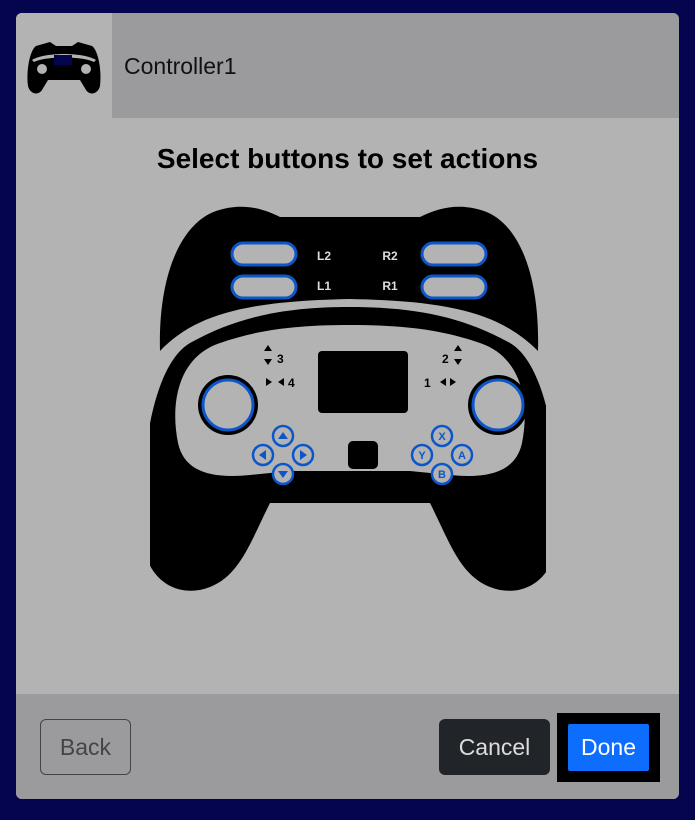 This screenshot has height=820, width=695. Describe the element at coordinates (180, 66) in the screenshot. I see `controller-name: Controller1` at that location.